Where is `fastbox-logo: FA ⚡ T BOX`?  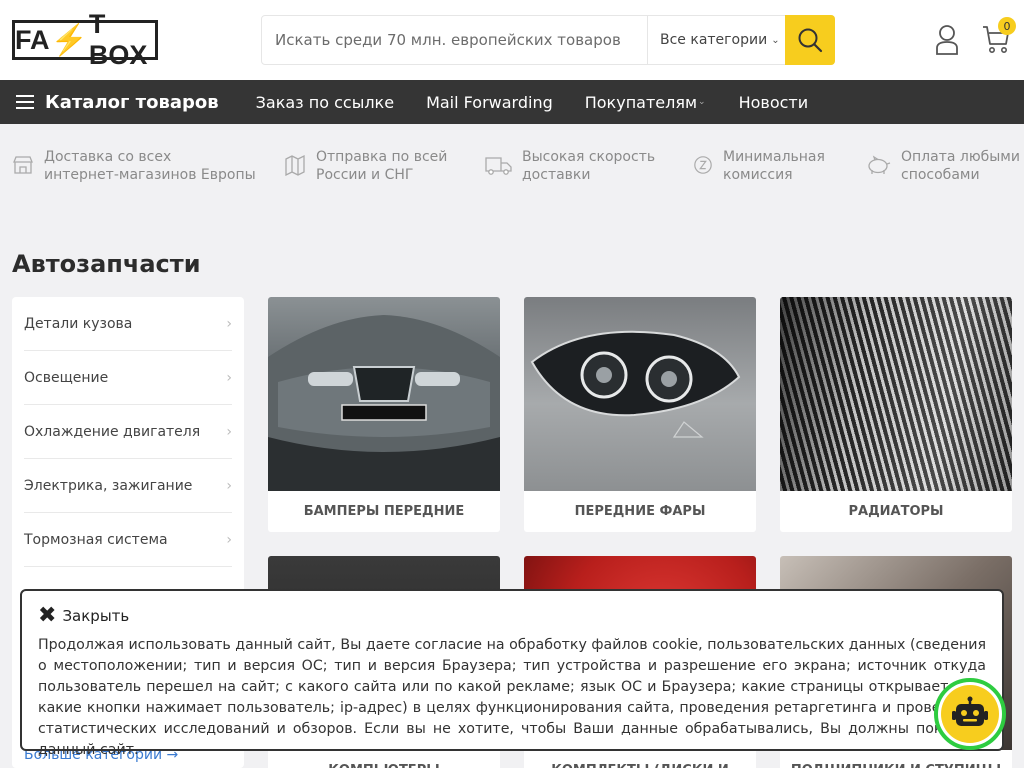
fastbox-logo: FA ⚡ T BOX is located at coordinates (85, 39).